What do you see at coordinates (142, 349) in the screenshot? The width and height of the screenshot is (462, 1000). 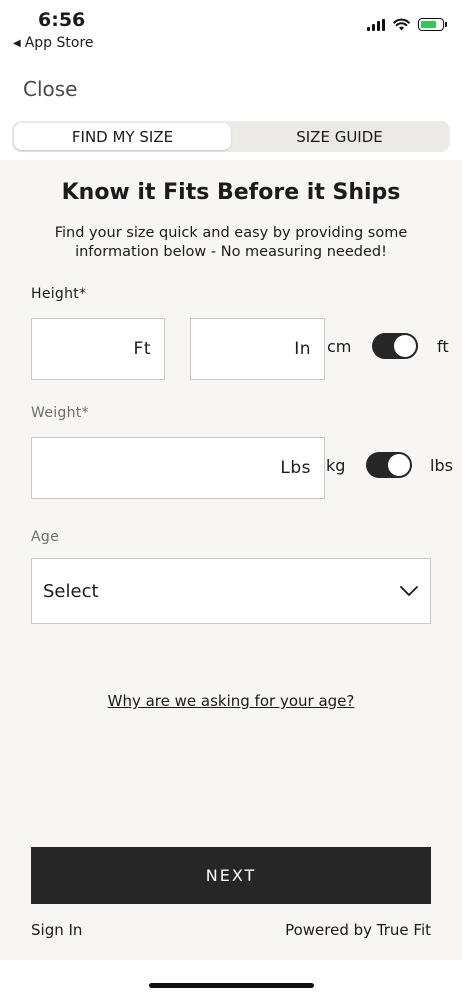 I see `feet-unit-label: Ft` at bounding box center [142, 349].